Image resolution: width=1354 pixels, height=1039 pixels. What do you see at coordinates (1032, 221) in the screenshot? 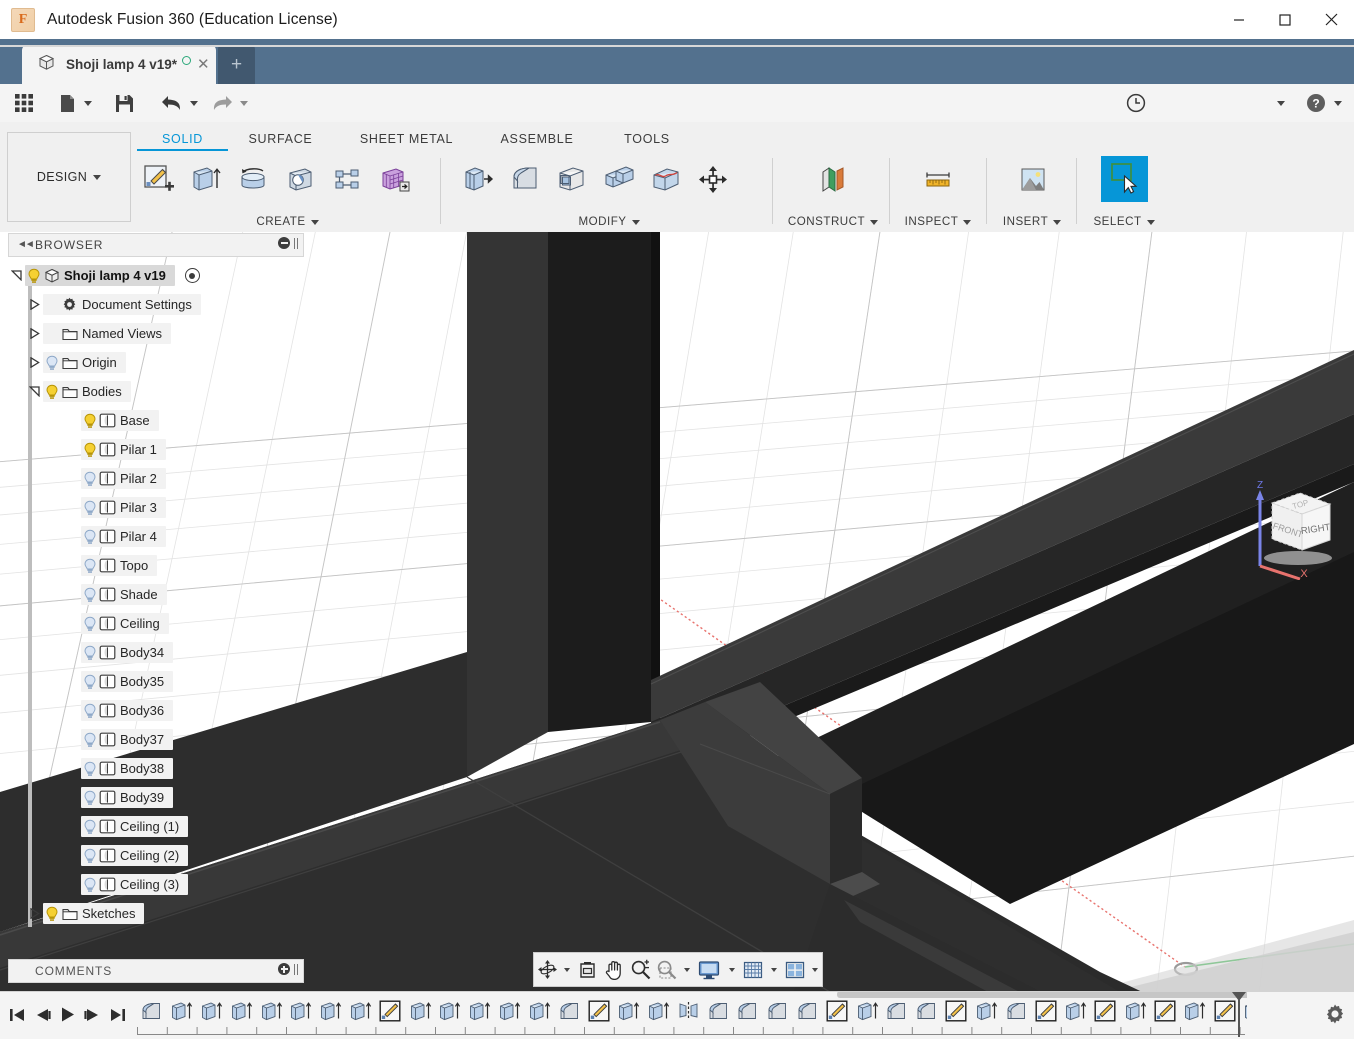
I see `panel-insert-label: INSERT` at bounding box center [1032, 221].